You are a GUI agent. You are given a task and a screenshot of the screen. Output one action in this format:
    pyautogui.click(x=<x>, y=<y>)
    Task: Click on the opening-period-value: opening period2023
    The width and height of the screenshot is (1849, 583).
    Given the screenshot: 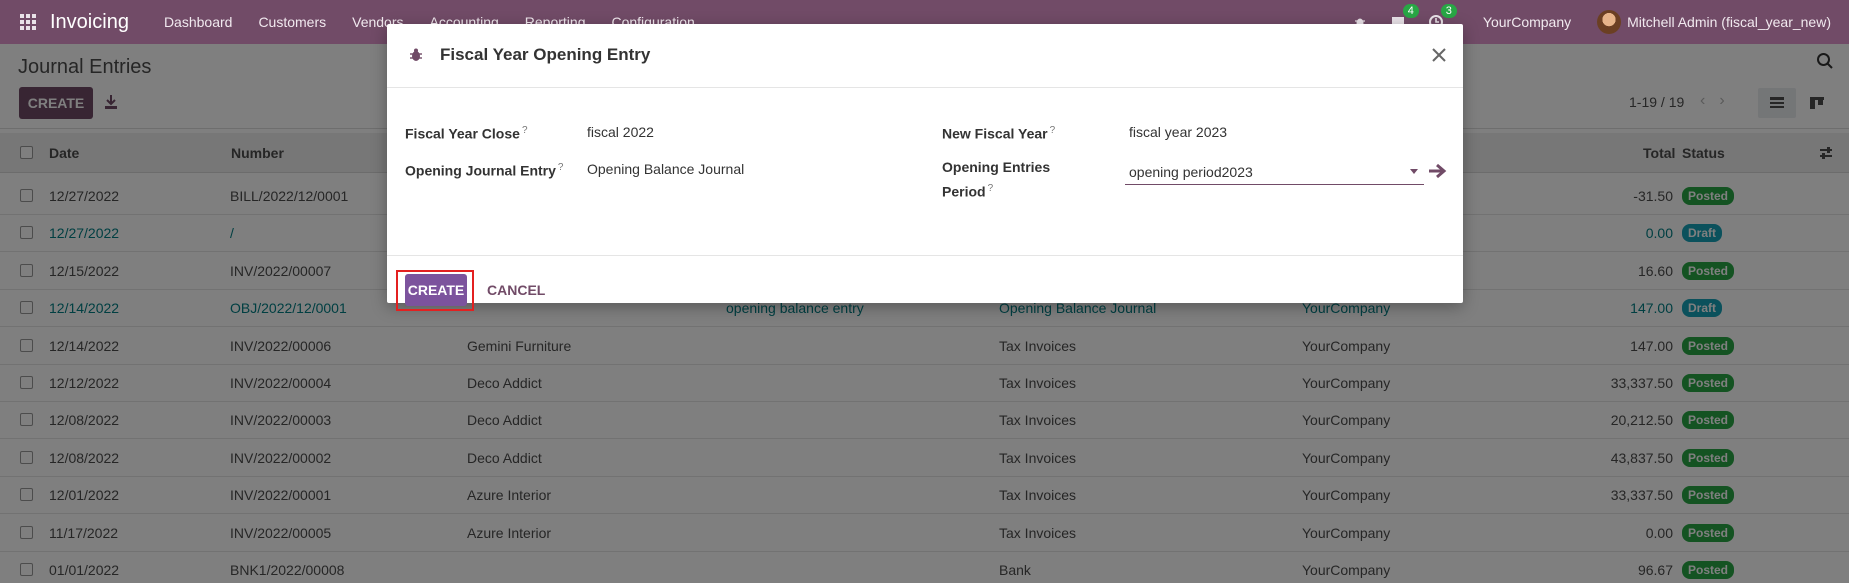 What is the action you would take?
    pyautogui.click(x=1191, y=172)
    